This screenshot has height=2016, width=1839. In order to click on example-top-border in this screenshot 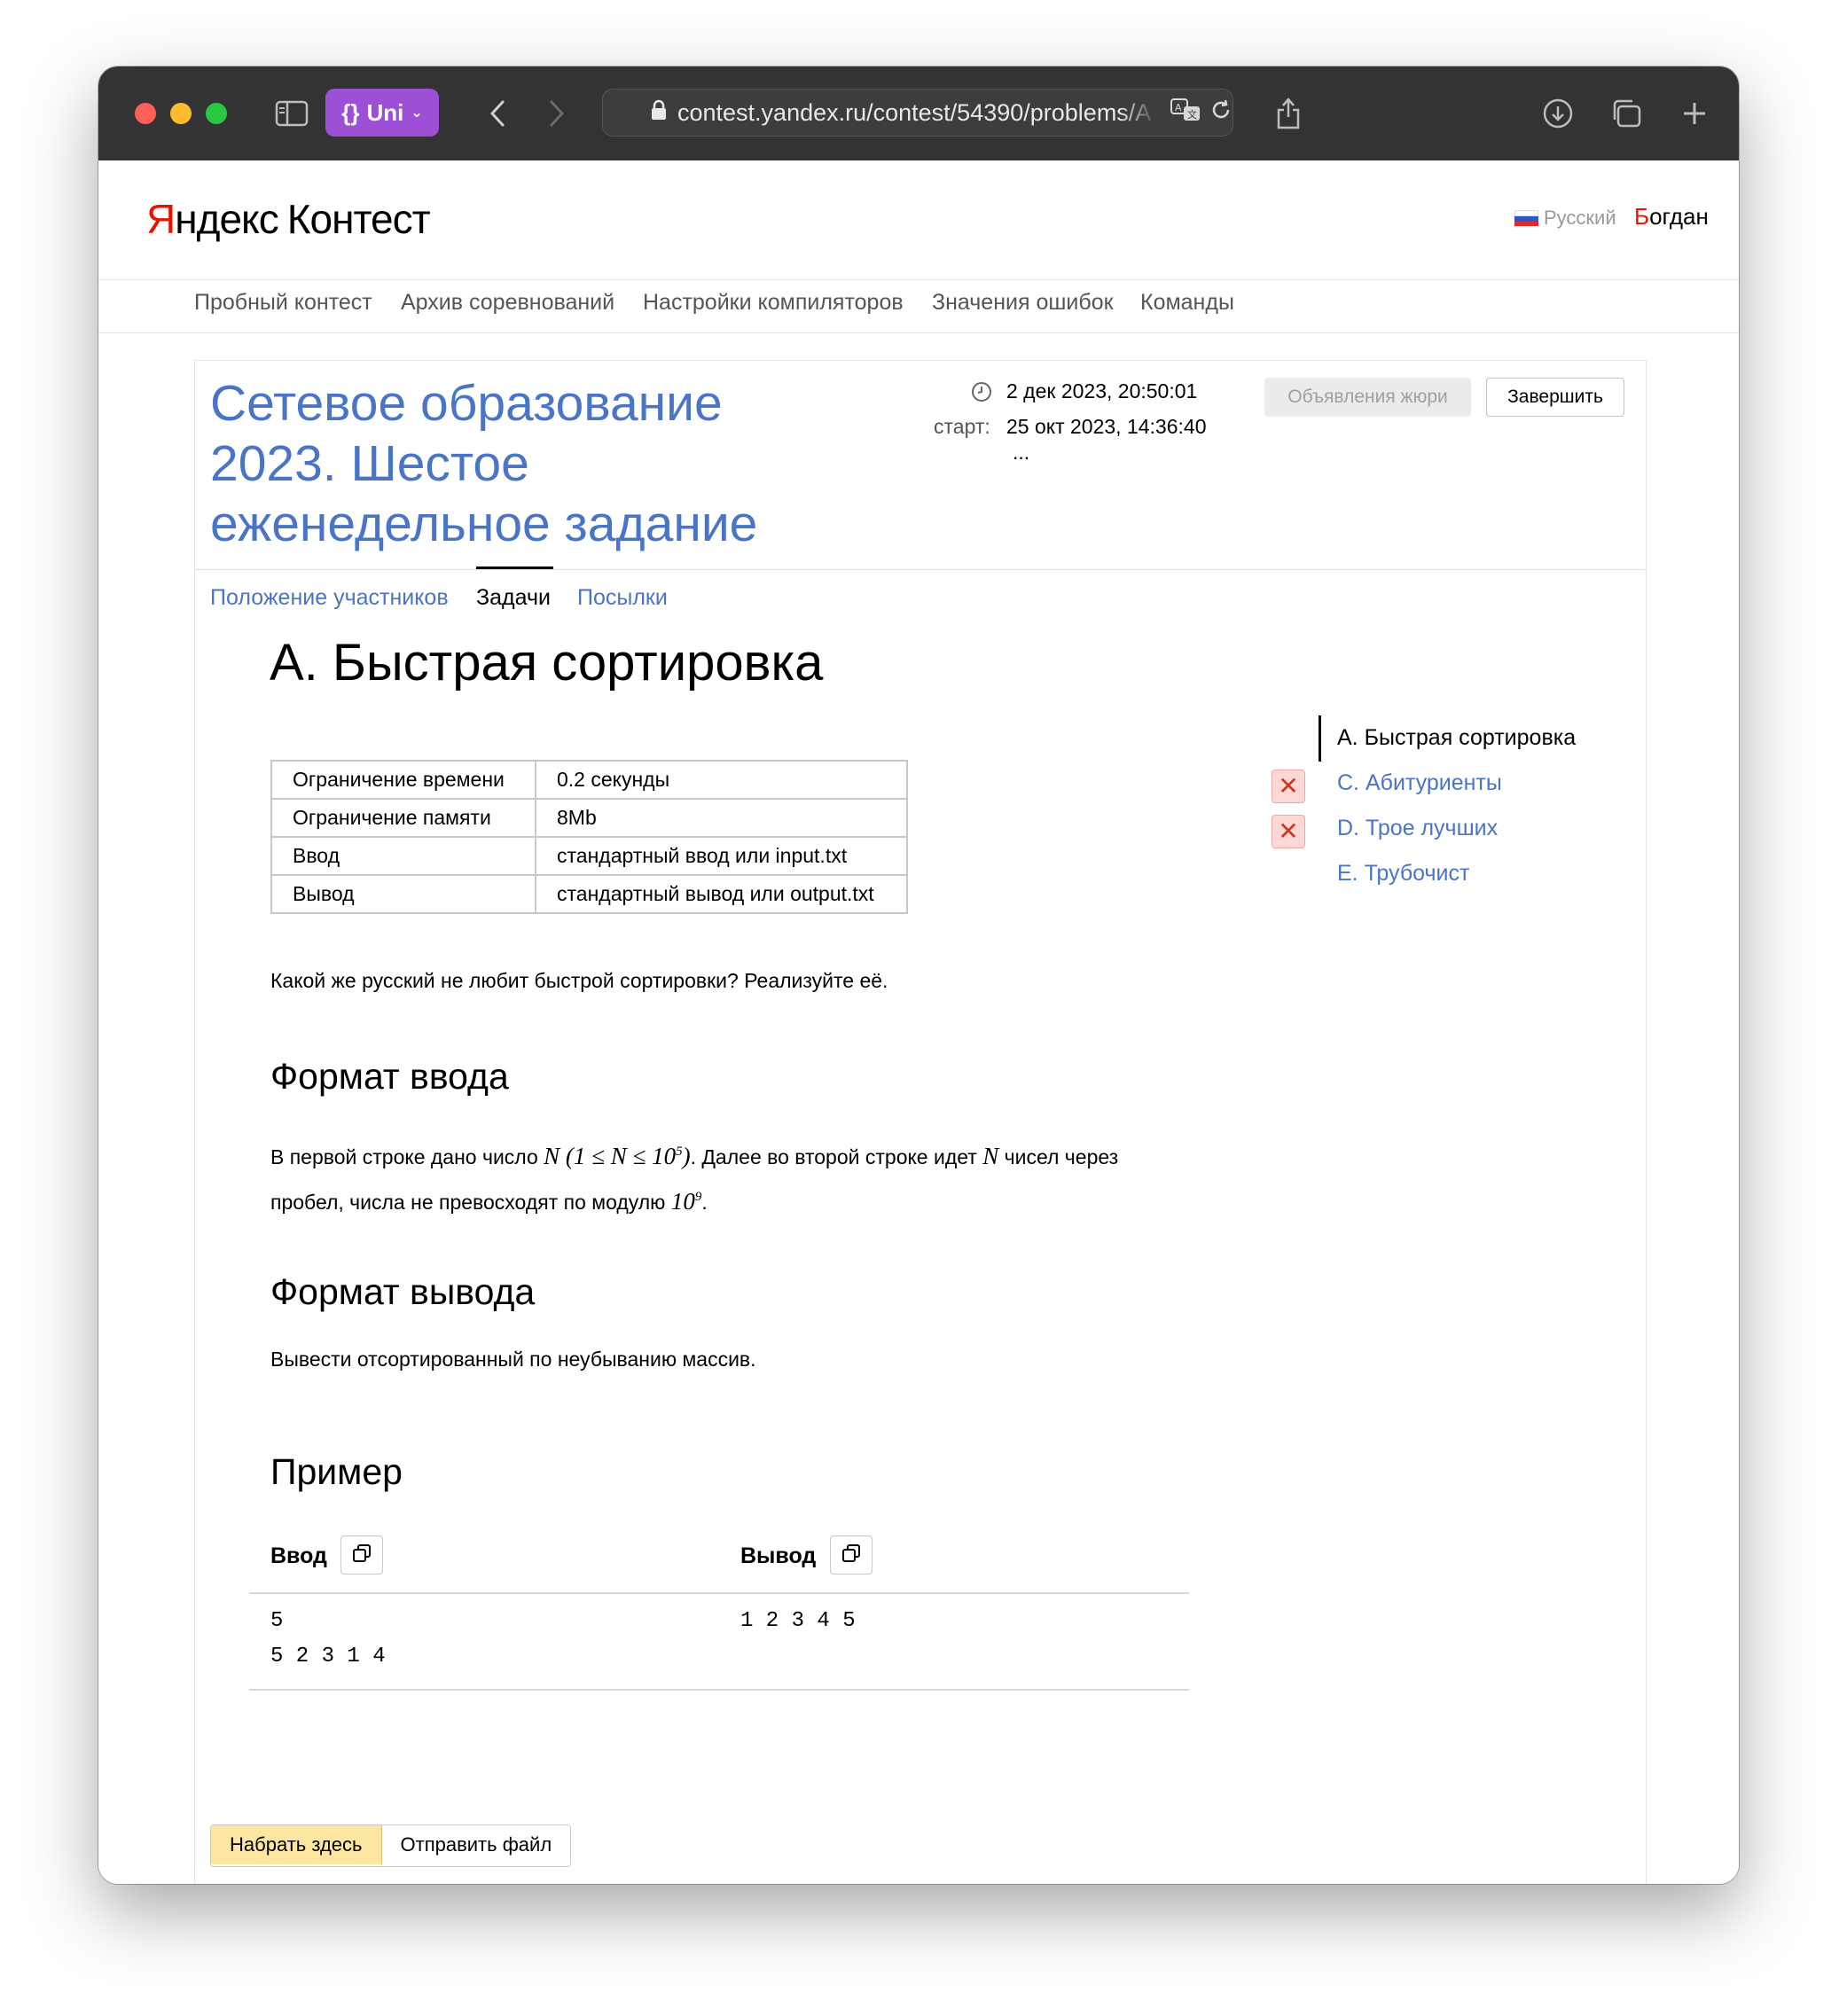, I will do `click(719, 1593)`.